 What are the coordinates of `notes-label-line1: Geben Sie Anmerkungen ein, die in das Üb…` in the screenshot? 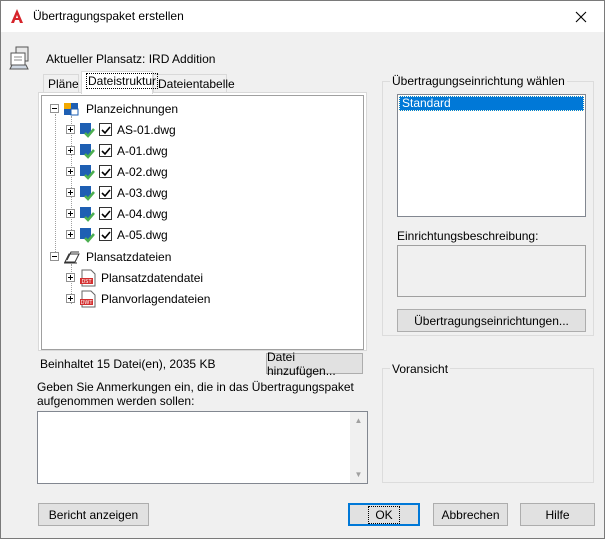 It's located at (195, 387).